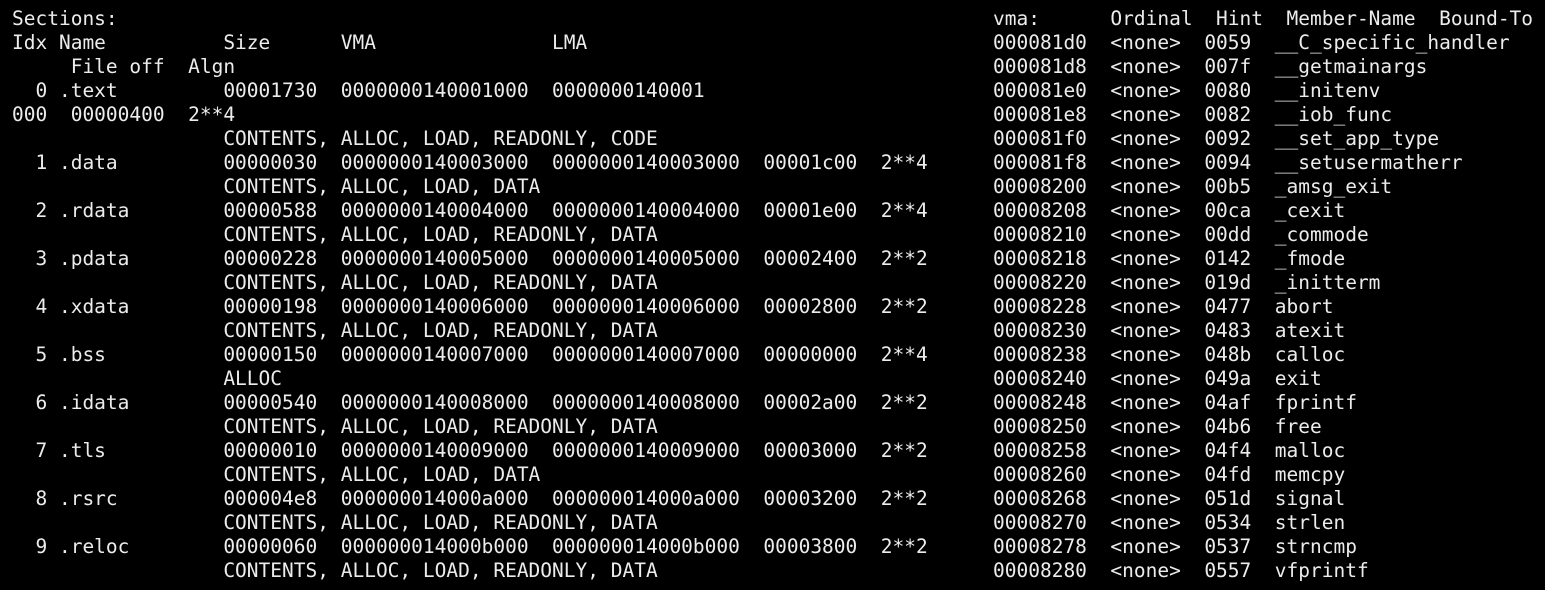 The width and height of the screenshot is (1545, 590). What do you see at coordinates (1181, 570) in the screenshot?
I see `import-row: 00008280 <none> 0557 vfprintf` at bounding box center [1181, 570].